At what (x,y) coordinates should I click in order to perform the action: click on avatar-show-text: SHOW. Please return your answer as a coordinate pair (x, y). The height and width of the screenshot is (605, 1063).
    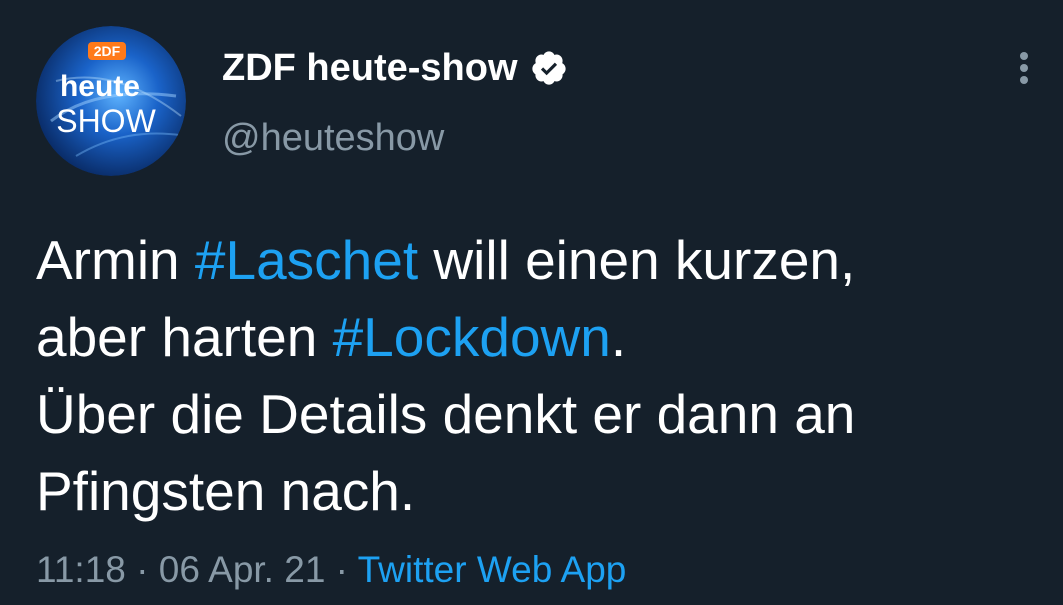
    Looking at the image, I should click on (106, 121).